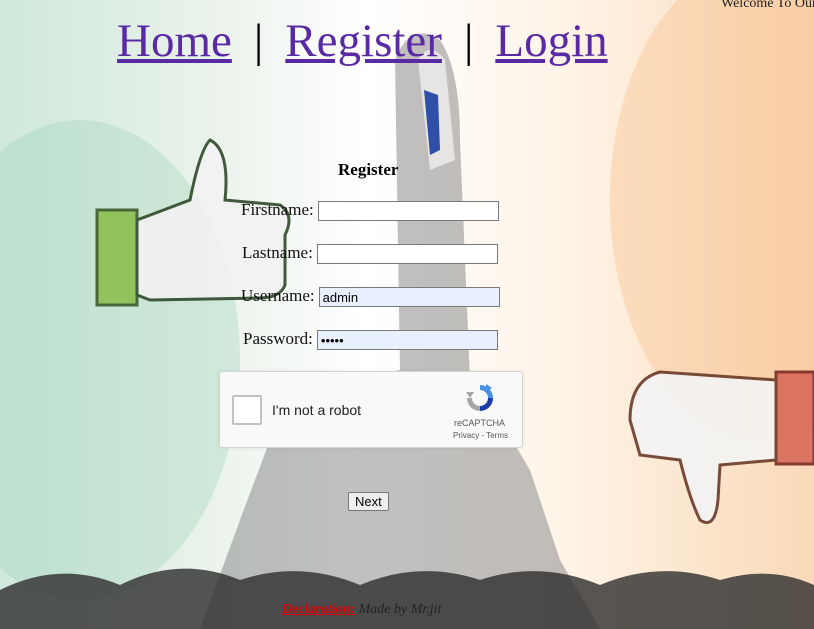 The height and width of the screenshot is (629, 814). What do you see at coordinates (277, 252) in the screenshot?
I see `lastname-label: Lastname:` at bounding box center [277, 252].